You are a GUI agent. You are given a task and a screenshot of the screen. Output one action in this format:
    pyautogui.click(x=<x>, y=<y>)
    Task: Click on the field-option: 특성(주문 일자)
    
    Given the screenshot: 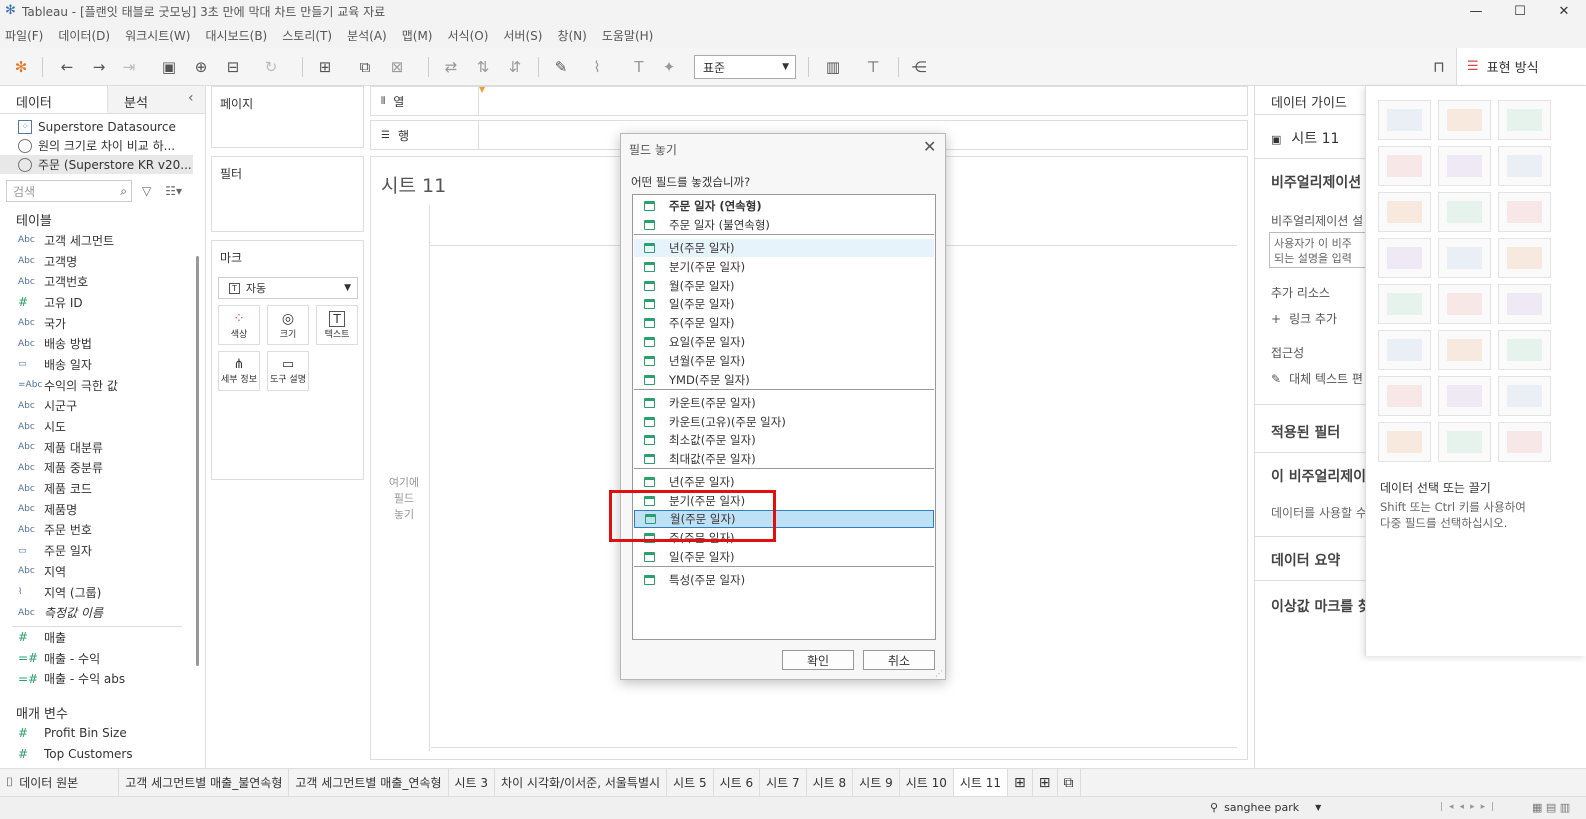 What is the action you would take?
    pyautogui.click(x=784, y=580)
    